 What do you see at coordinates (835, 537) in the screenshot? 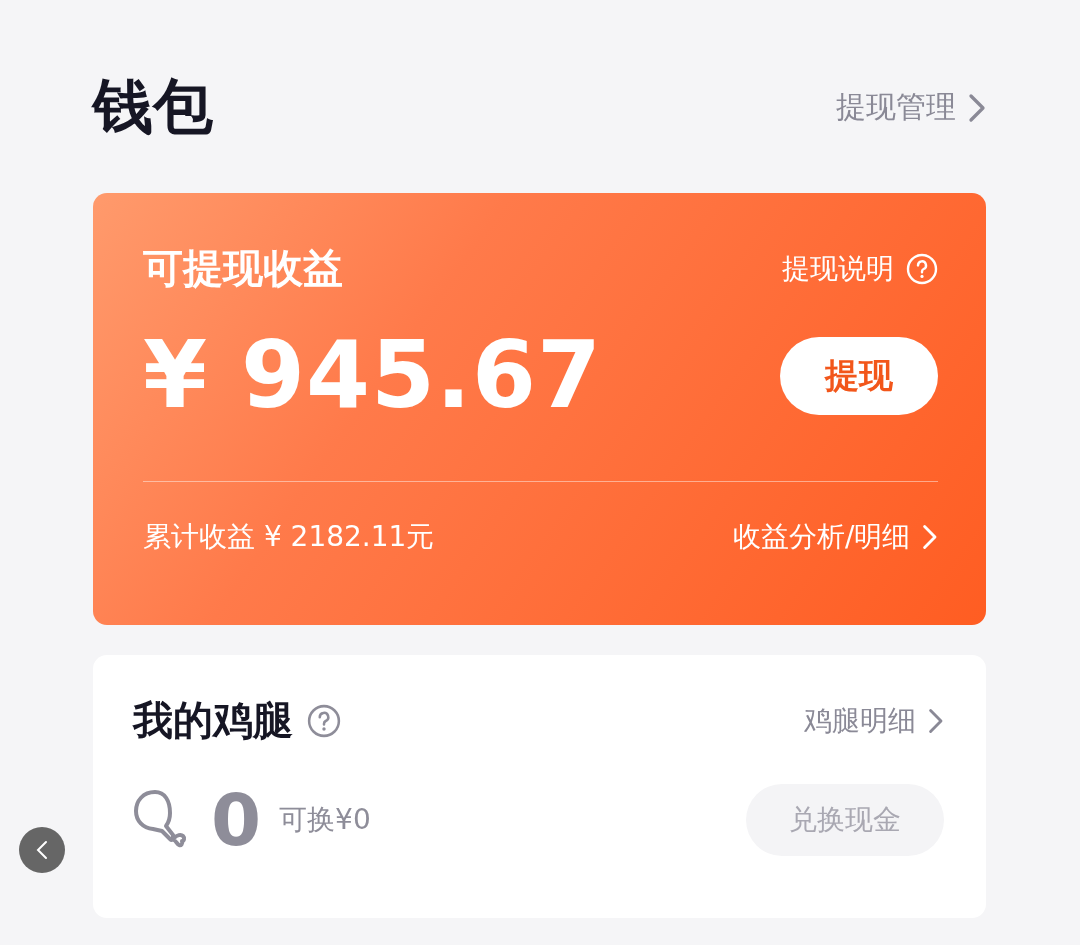
I see `earnings-details-link: 收益分析/明细` at bounding box center [835, 537].